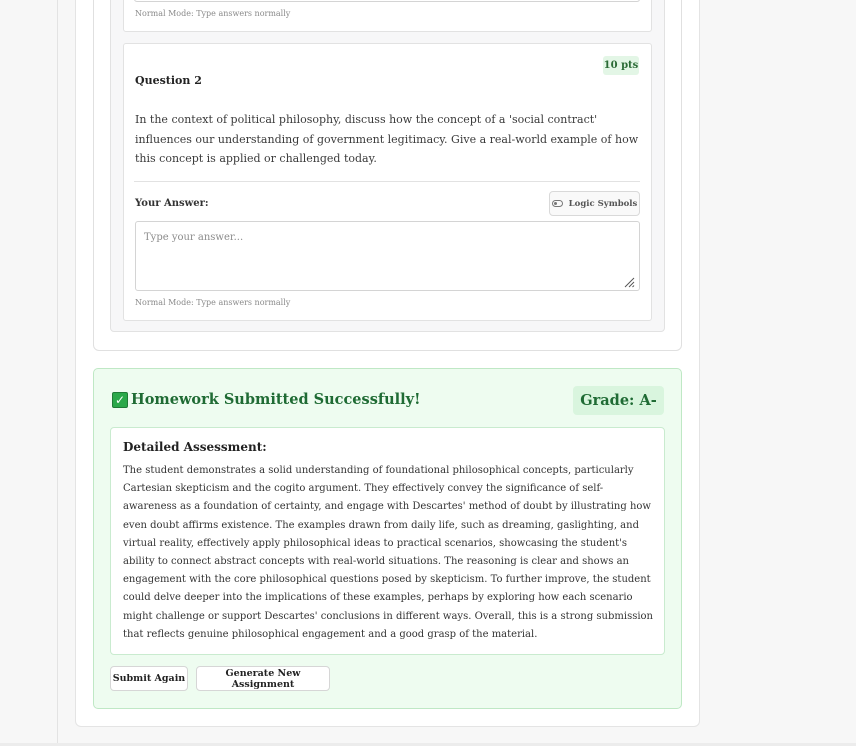 The height and width of the screenshot is (746, 856). I want to click on resize-grip-icon, so click(629, 282).